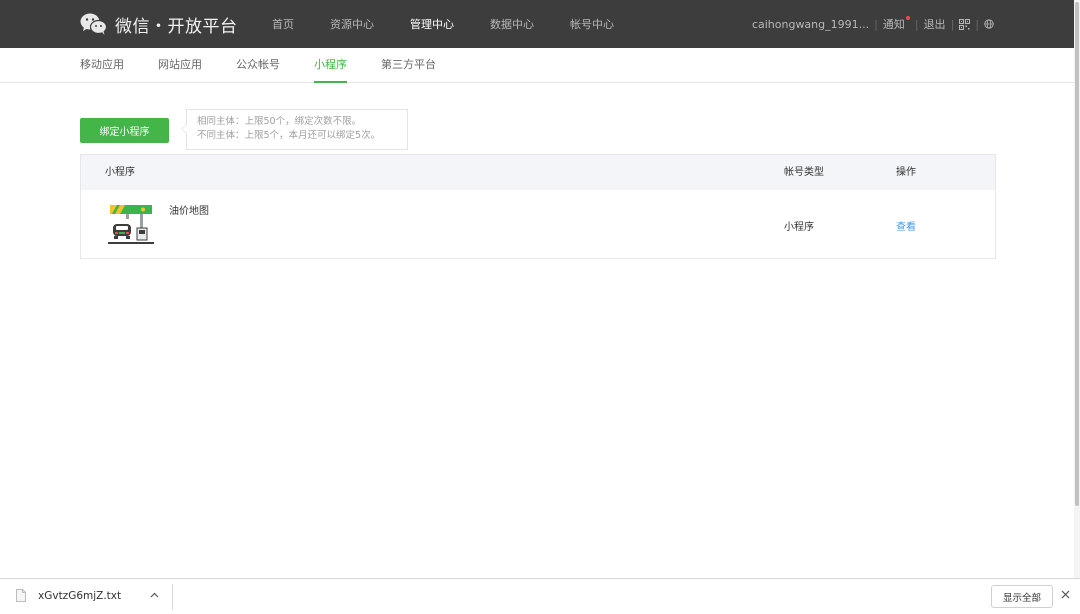 This screenshot has height=614, width=1080. Describe the element at coordinates (120, 172) in the screenshot. I see `column-header-name: 小程序` at that location.